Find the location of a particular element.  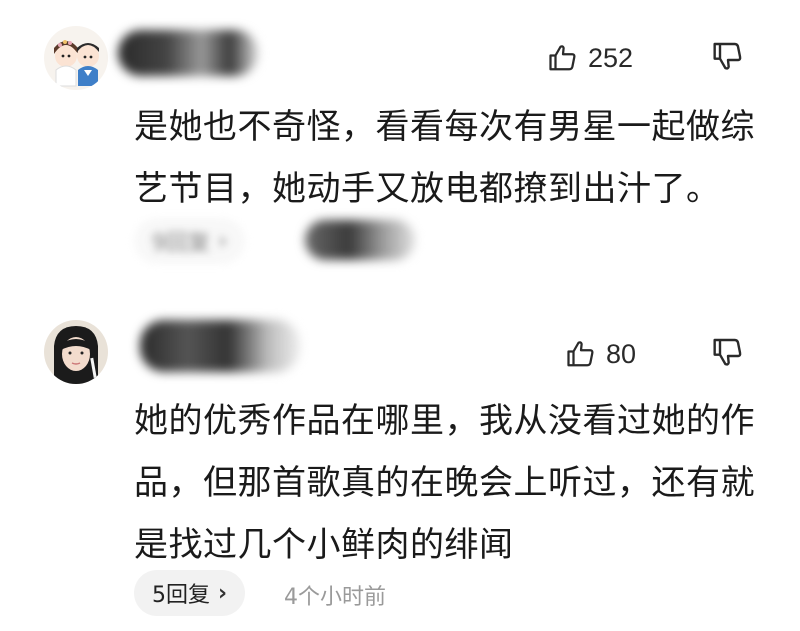

replies-label: 5回复 is located at coordinates (181, 595).